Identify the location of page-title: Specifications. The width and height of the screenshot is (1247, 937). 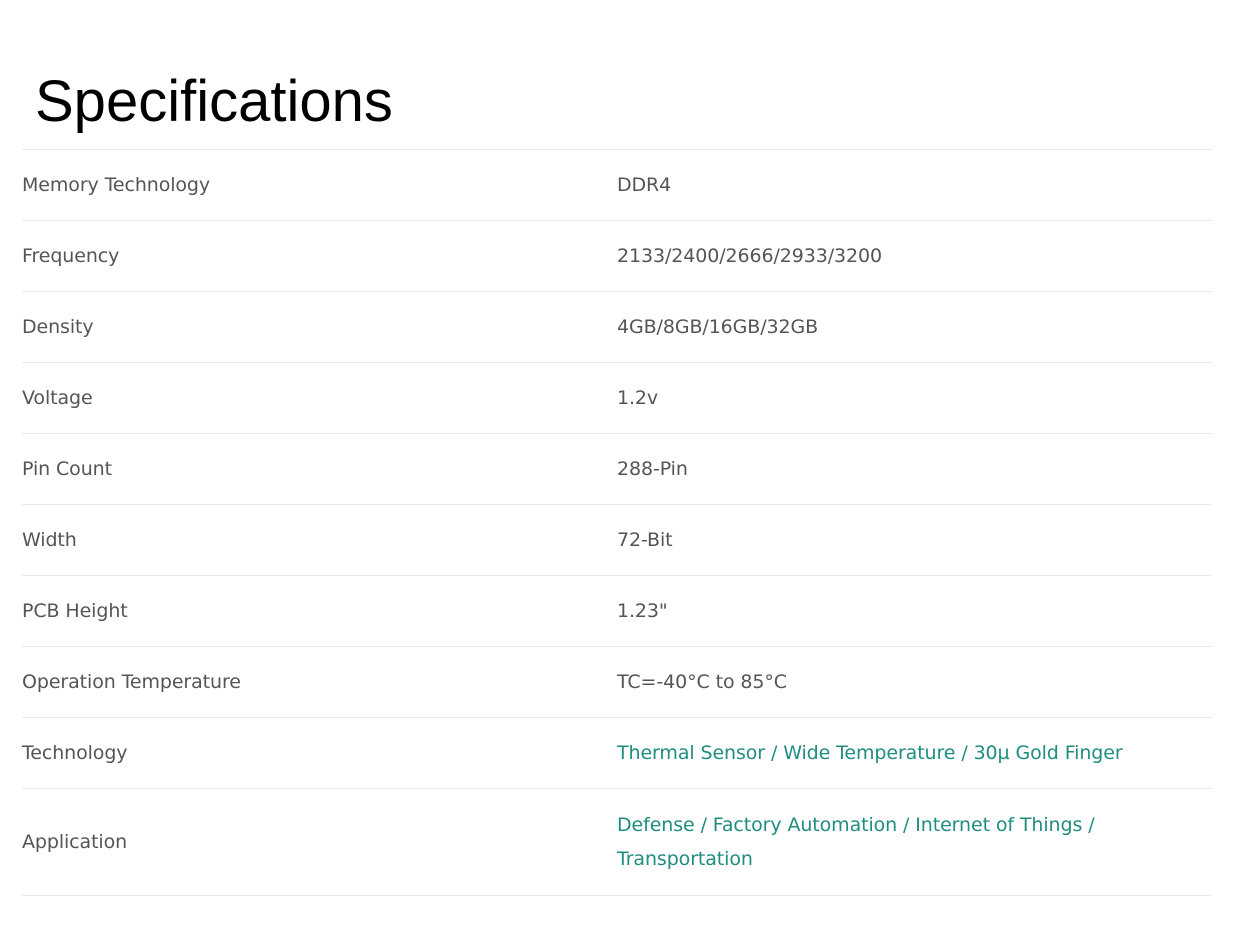
(214, 101).